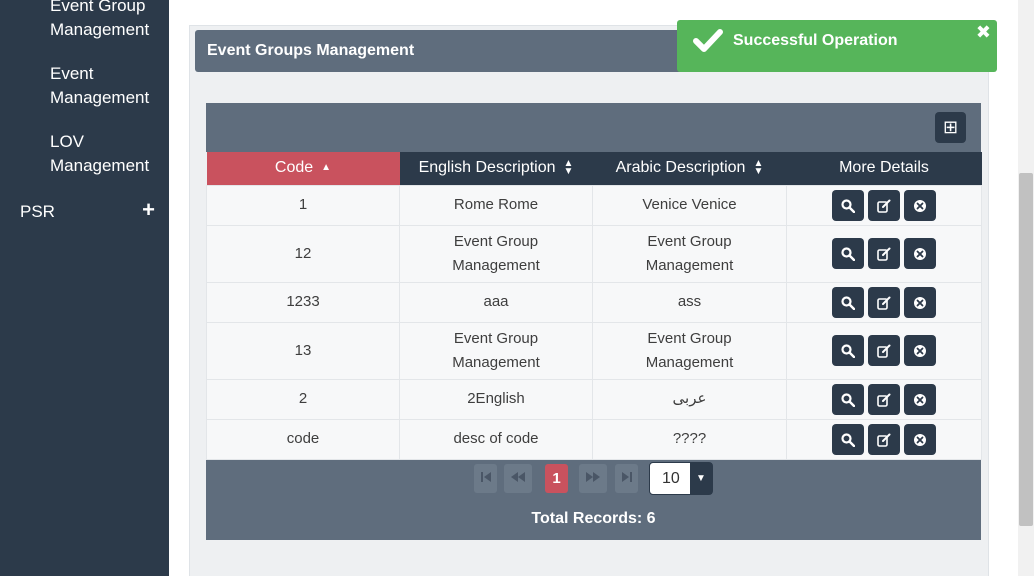 This screenshot has height=576, width=1034. What do you see at coordinates (594, 439) in the screenshot?
I see `table-row: code desc of code????` at bounding box center [594, 439].